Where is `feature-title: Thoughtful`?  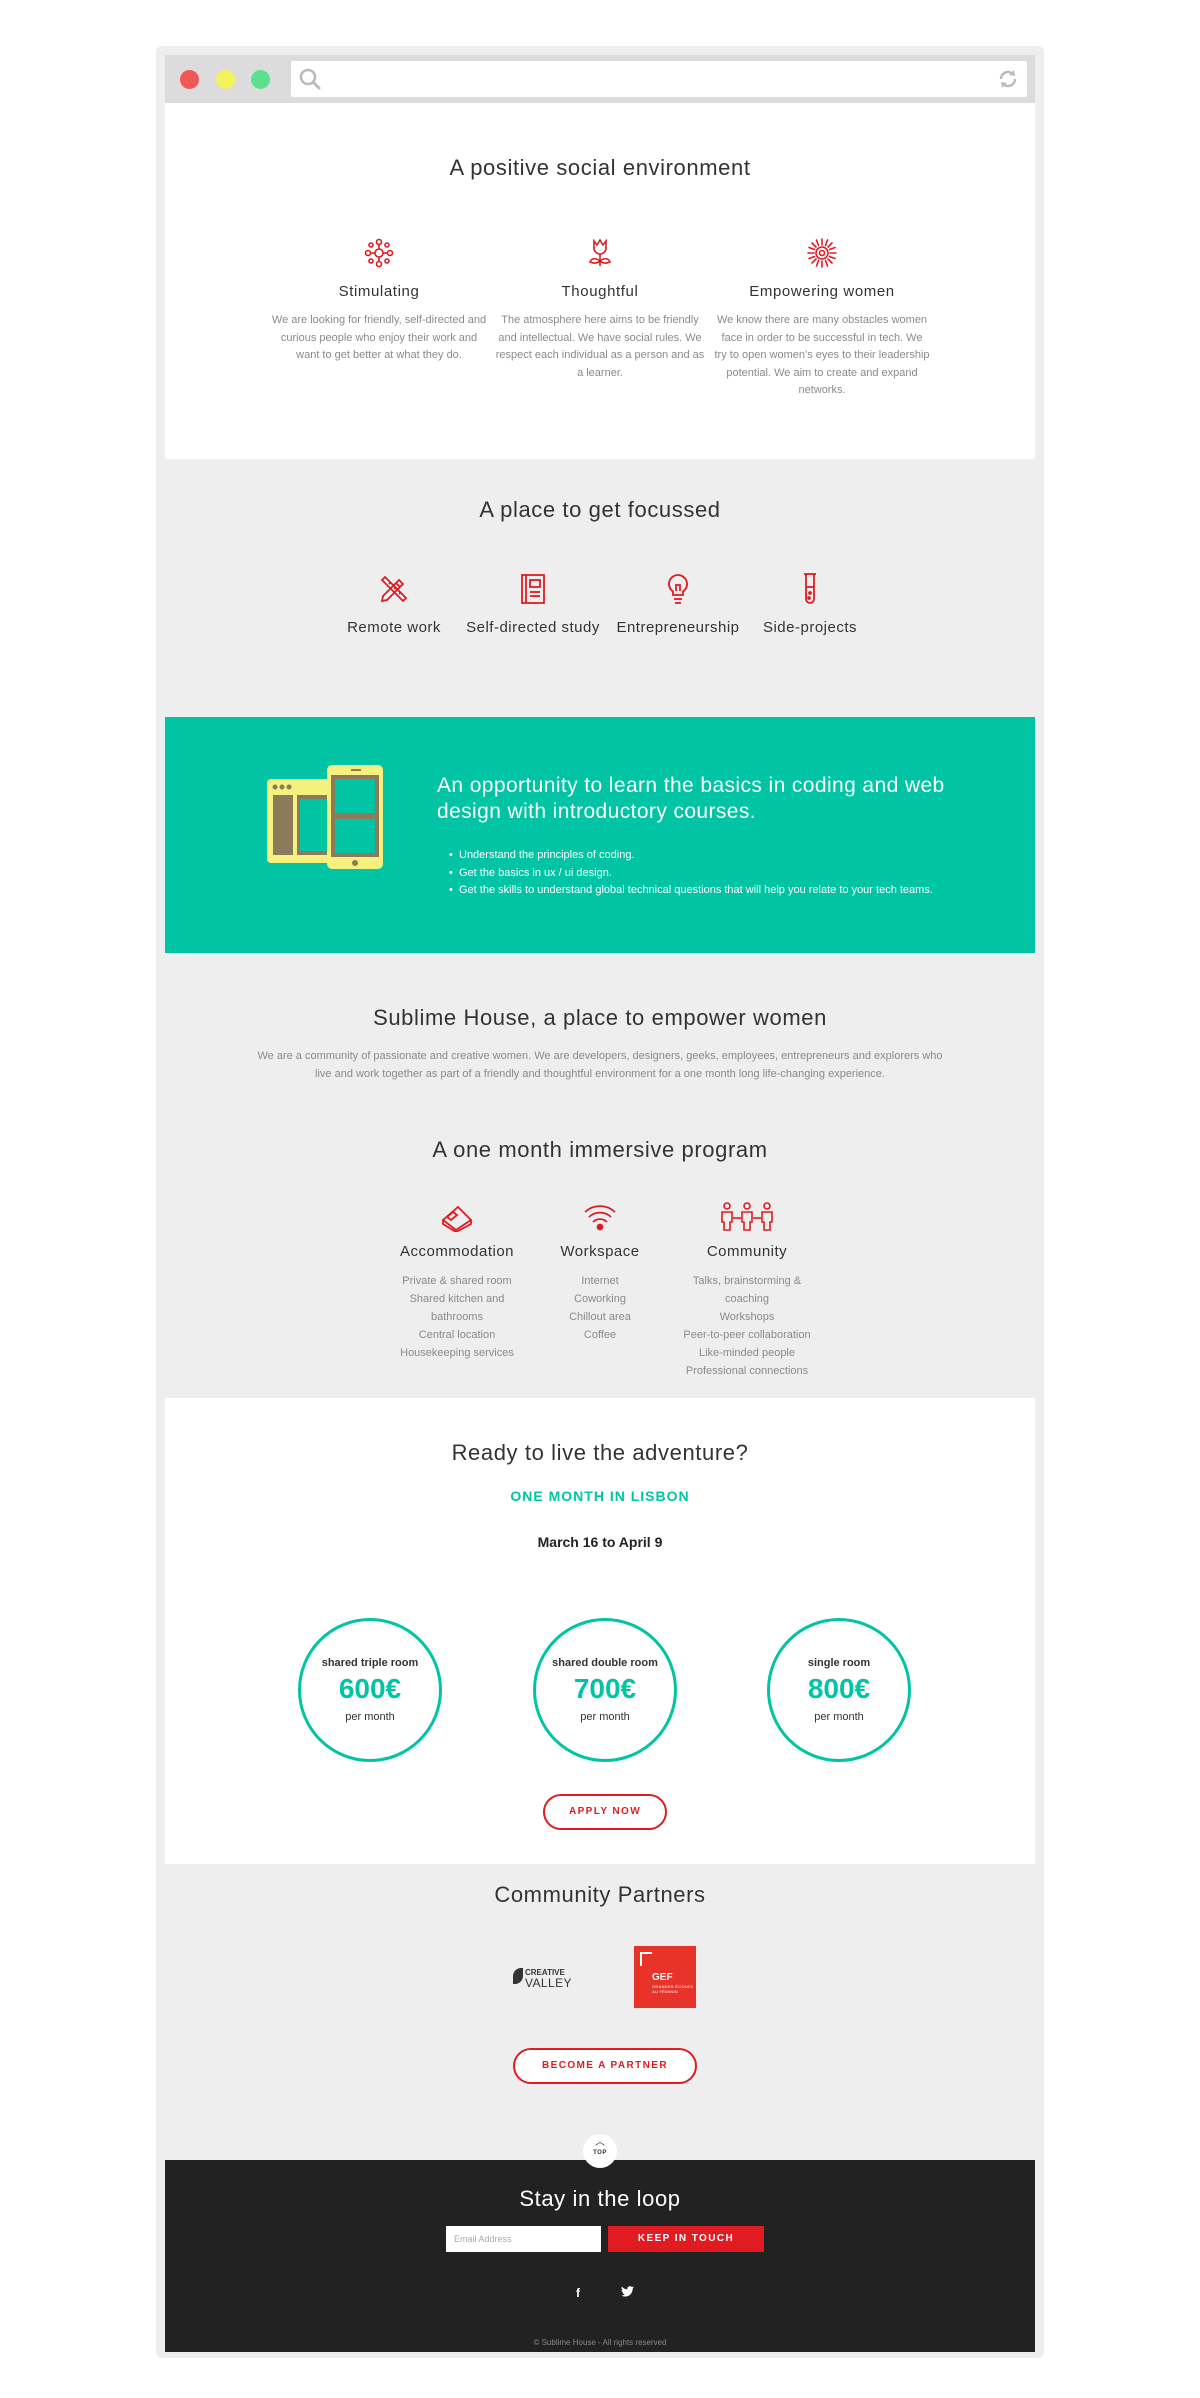
feature-title: Thoughtful is located at coordinates (600, 291).